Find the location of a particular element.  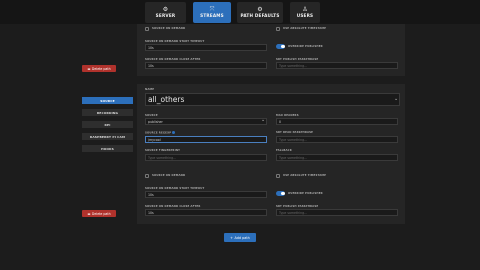

path-defaults-icon: ⚙ is located at coordinates (260, 9).